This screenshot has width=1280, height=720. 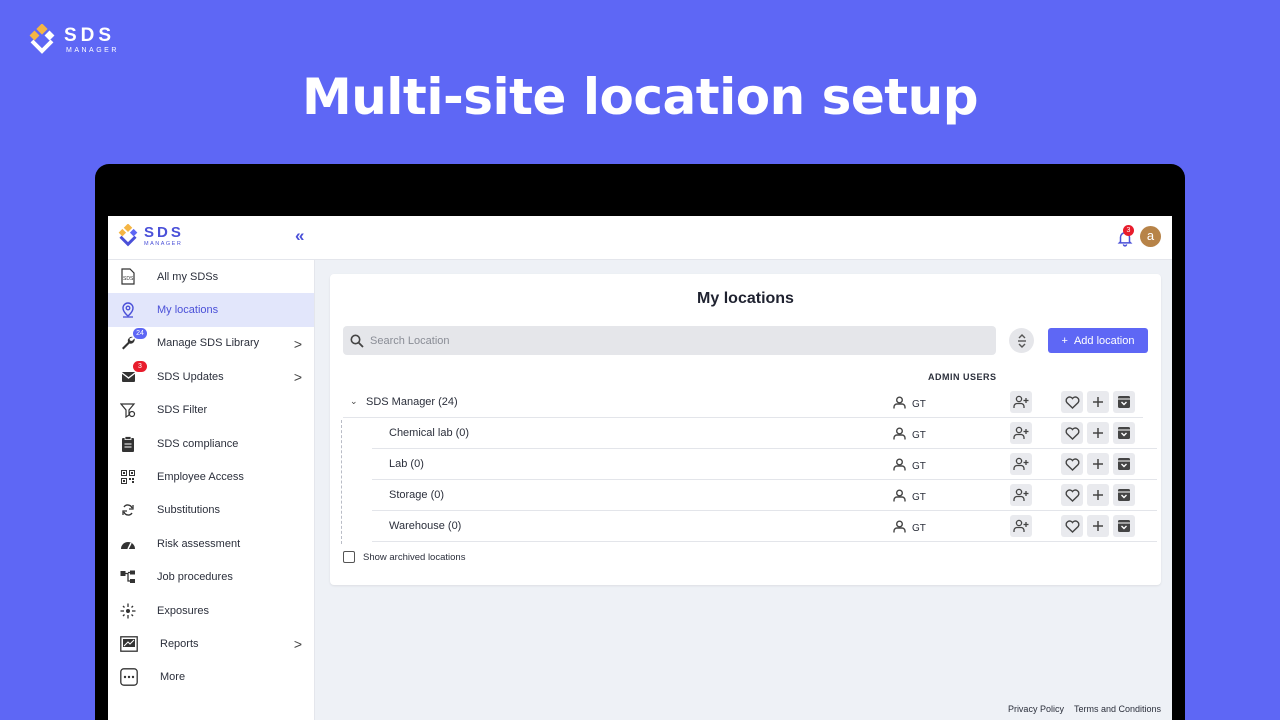 I want to click on sidebar-item-sds-compliance: SDS compliance, so click(x=211, y=443).